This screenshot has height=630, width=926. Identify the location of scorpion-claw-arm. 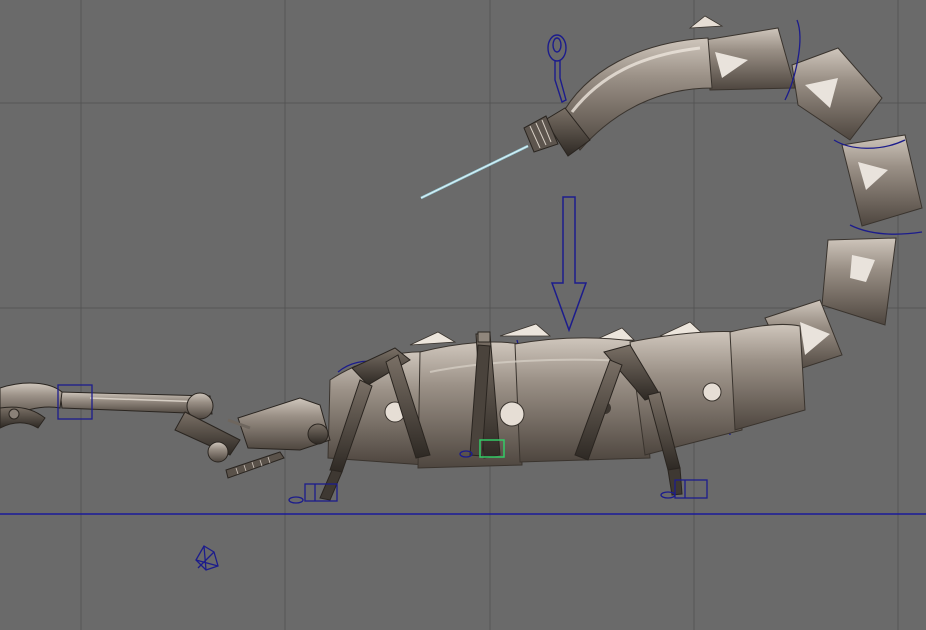
(165, 430).